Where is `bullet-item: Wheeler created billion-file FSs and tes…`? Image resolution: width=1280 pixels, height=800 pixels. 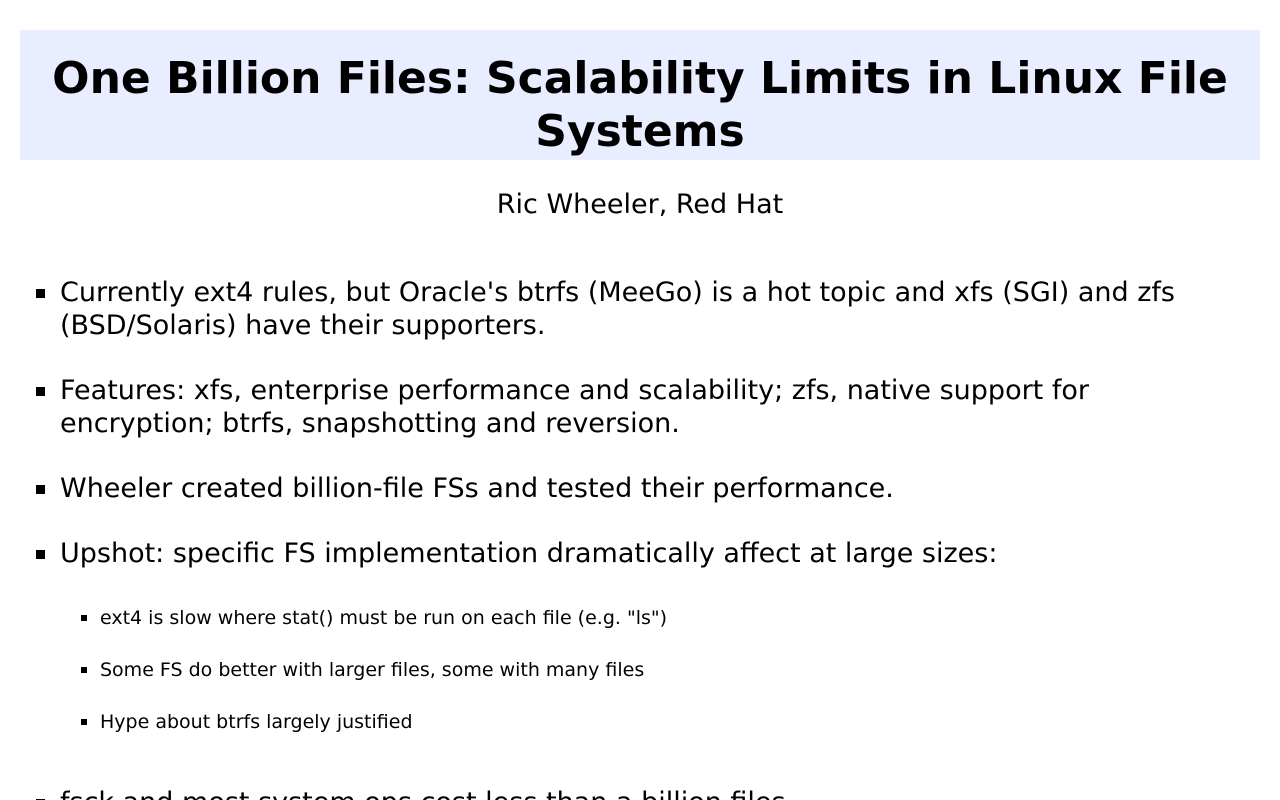
bullet-item: Wheeler created billion-file FSs and tes… is located at coordinates (643, 488).